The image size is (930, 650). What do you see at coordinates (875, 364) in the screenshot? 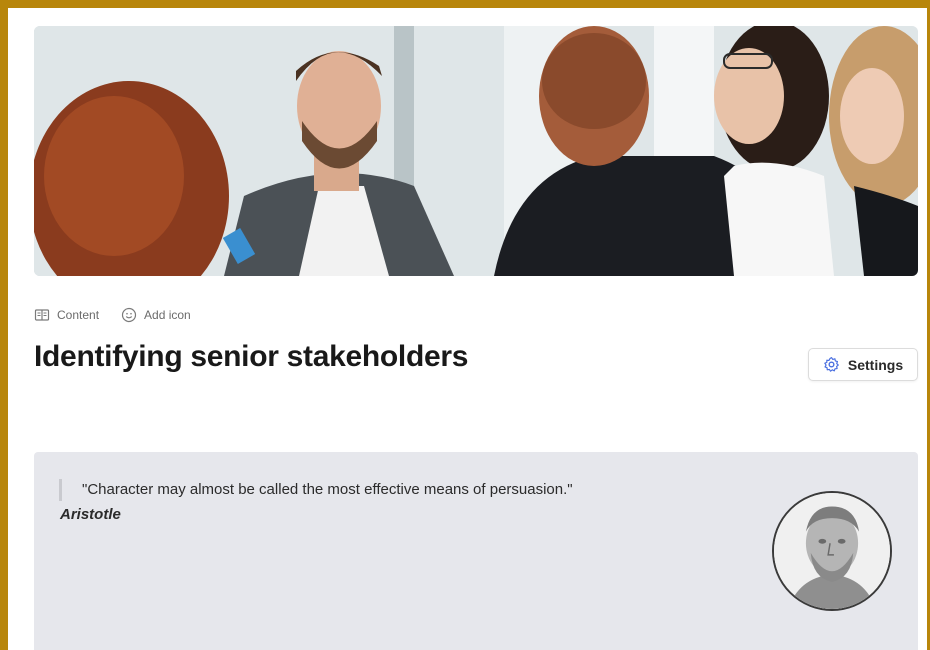
I see `settings-label: Settings` at bounding box center [875, 364].